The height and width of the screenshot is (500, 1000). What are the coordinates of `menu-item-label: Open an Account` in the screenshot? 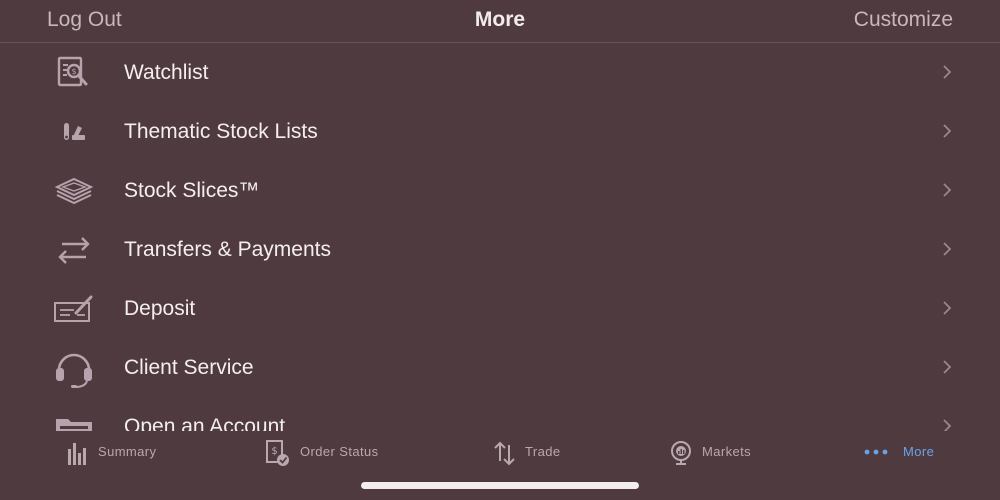 It's located at (205, 423).